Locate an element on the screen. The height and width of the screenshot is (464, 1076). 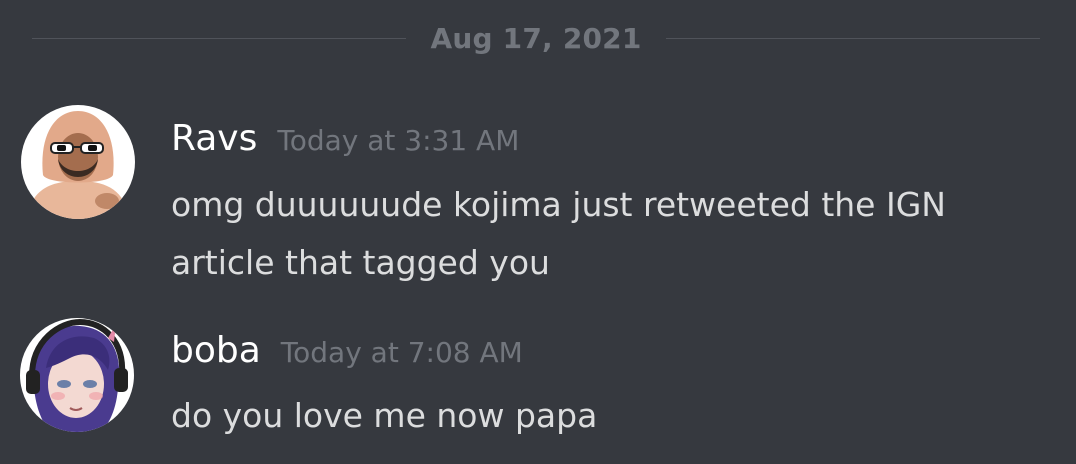
message-header: Ravs Today at 3:31 AM is located at coordinates (345, 138).